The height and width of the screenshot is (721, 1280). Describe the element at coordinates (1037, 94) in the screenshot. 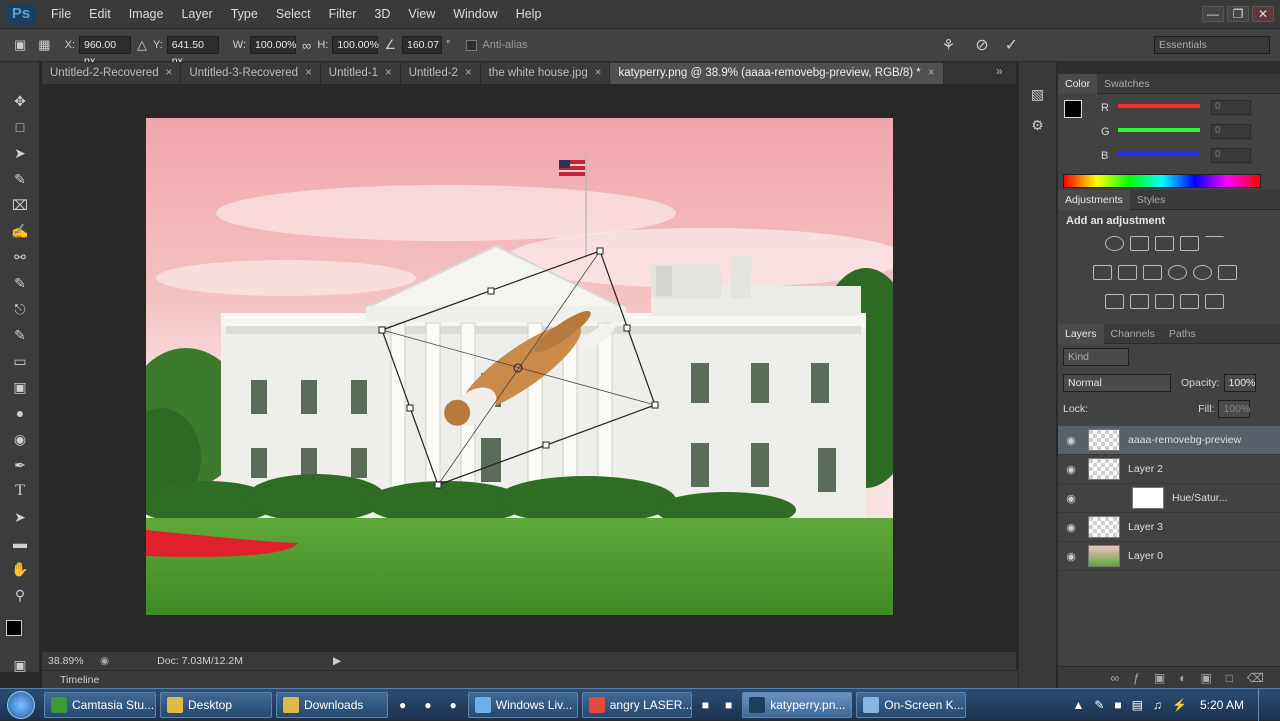

I see `history-panel-icon: ▧` at that location.